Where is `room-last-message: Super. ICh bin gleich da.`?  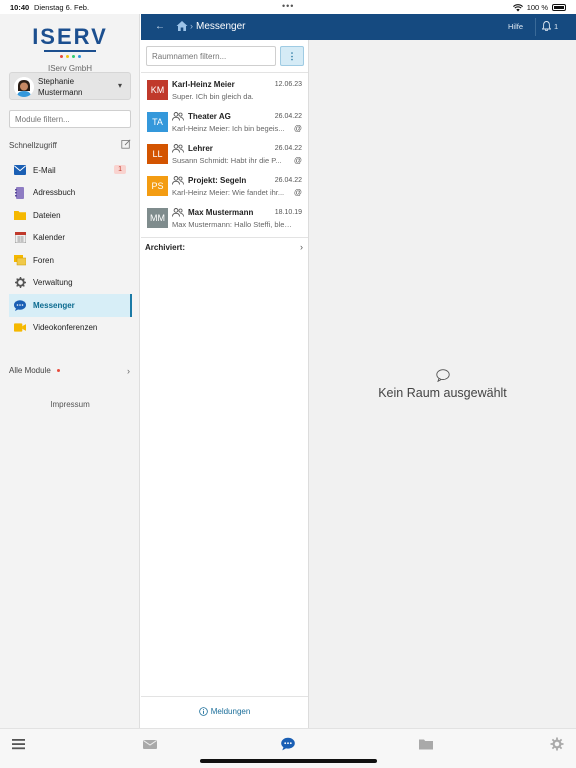
room-last-message: Super. ICh bin gleich da. is located at coordinates (213, 96).